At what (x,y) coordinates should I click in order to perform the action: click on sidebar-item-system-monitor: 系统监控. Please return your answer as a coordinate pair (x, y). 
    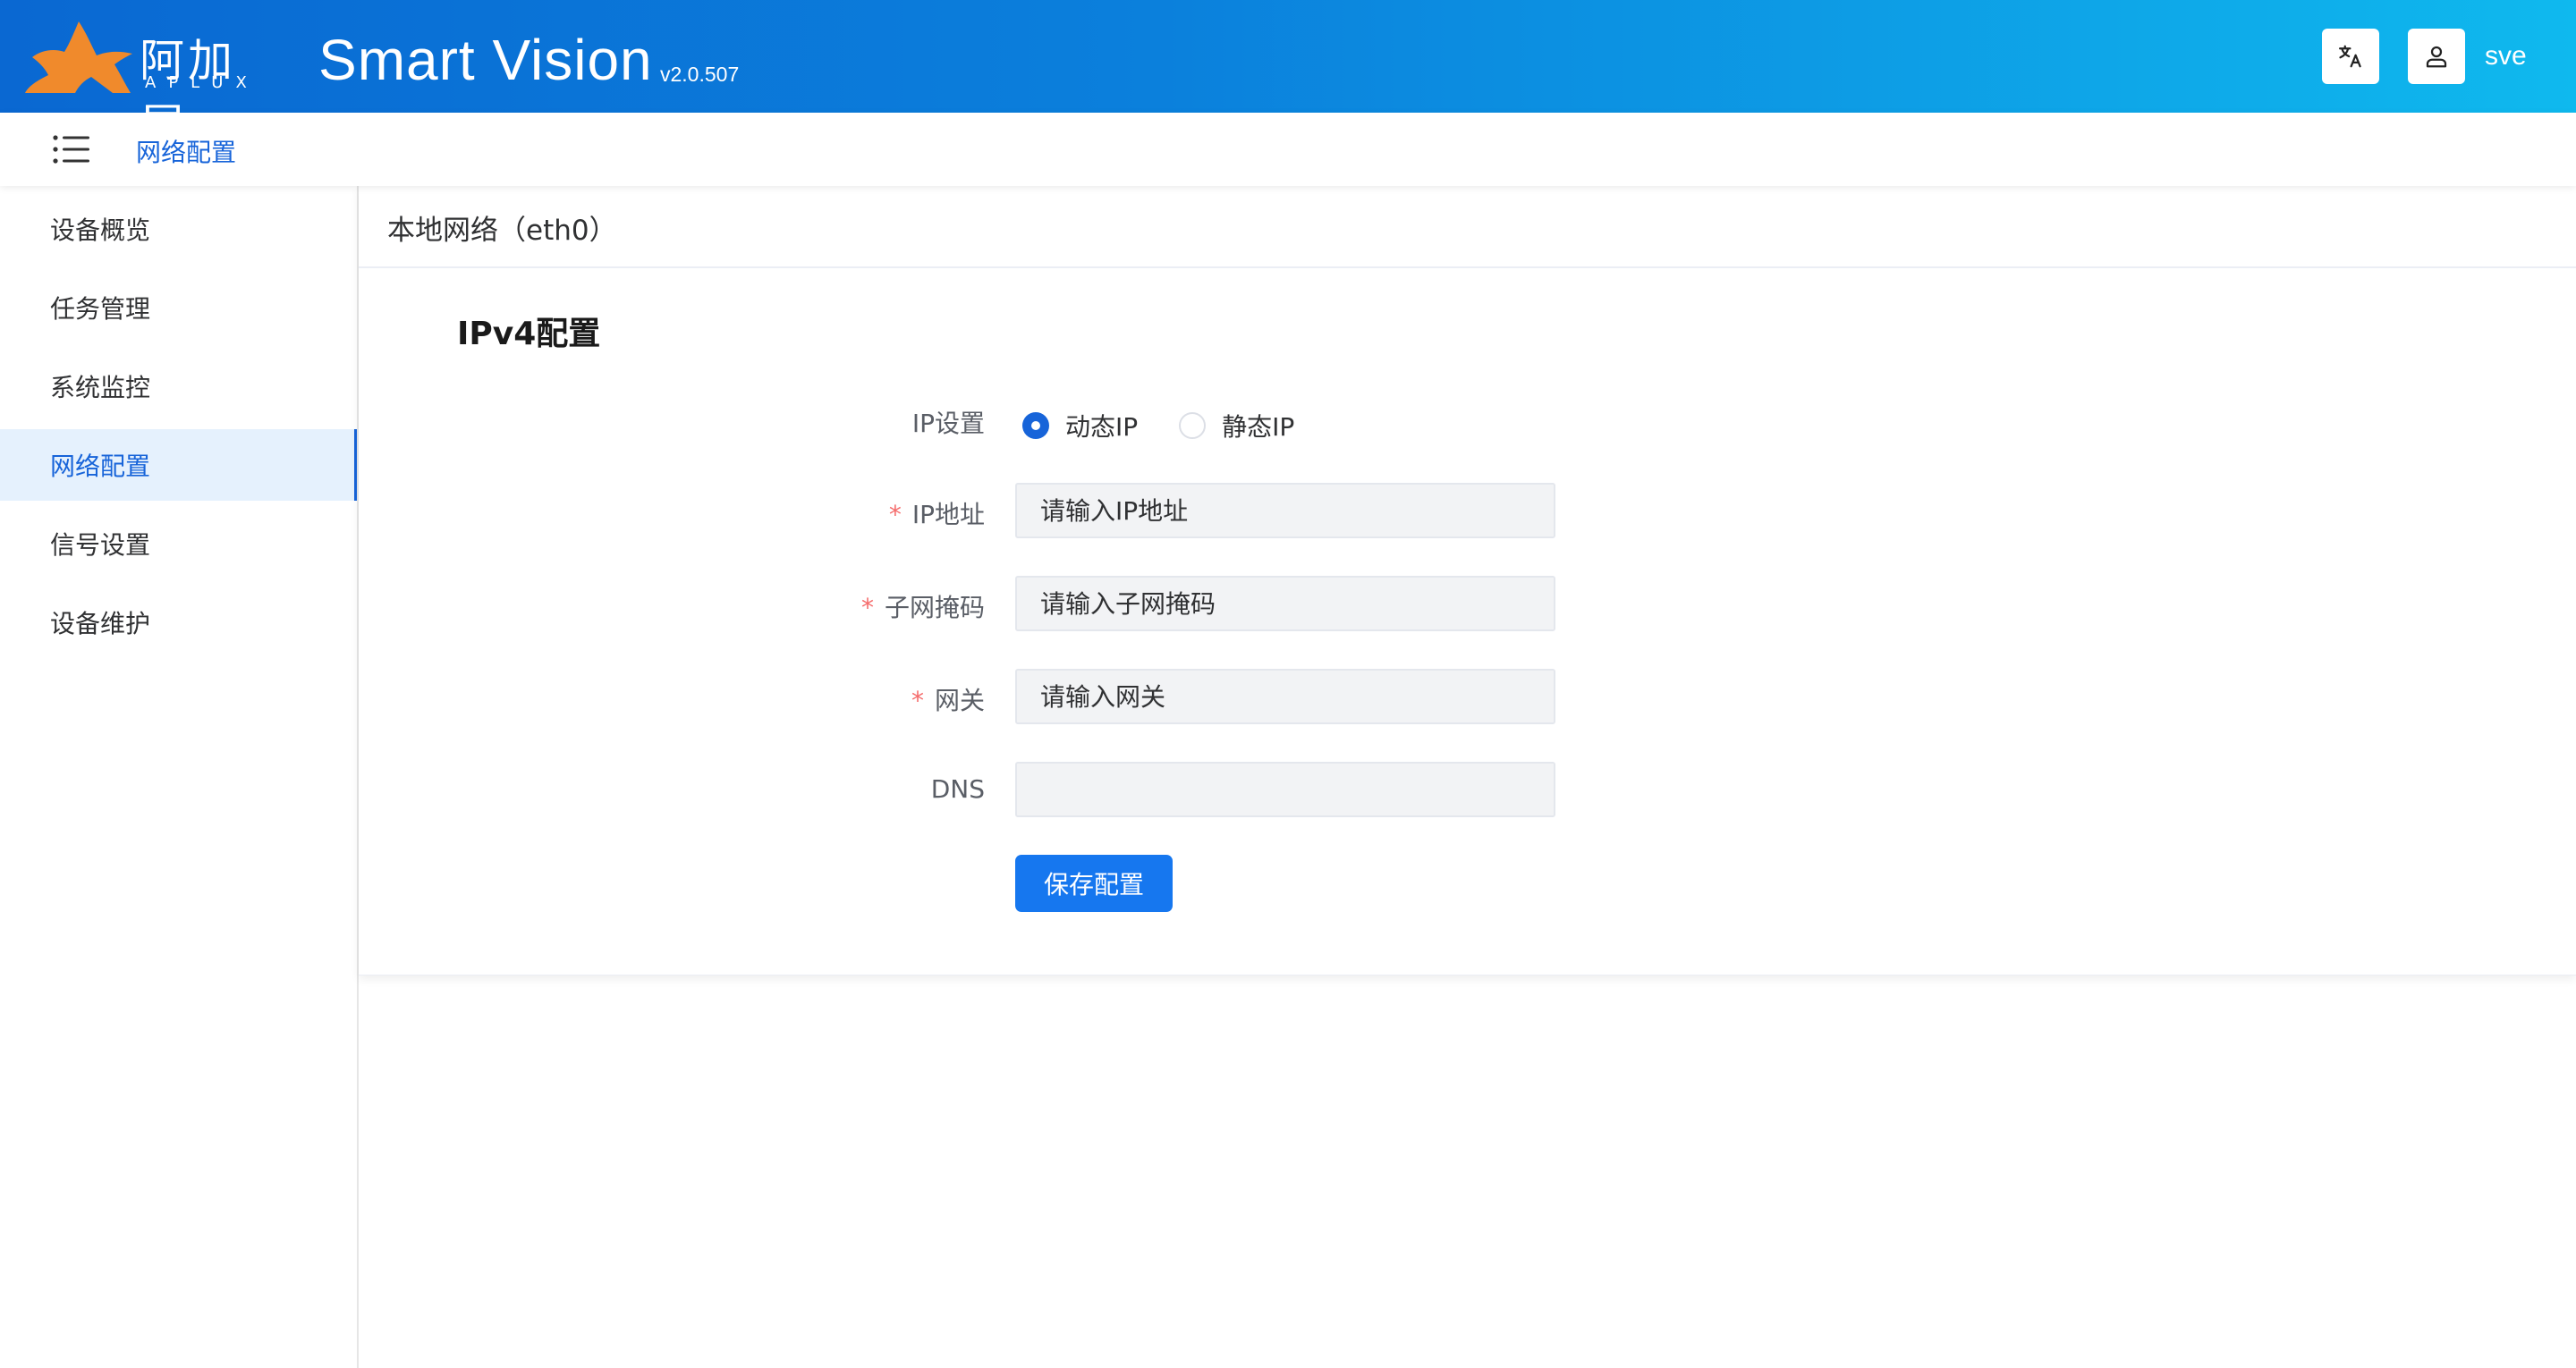
    Looking at the image, I should click on (178, 386).